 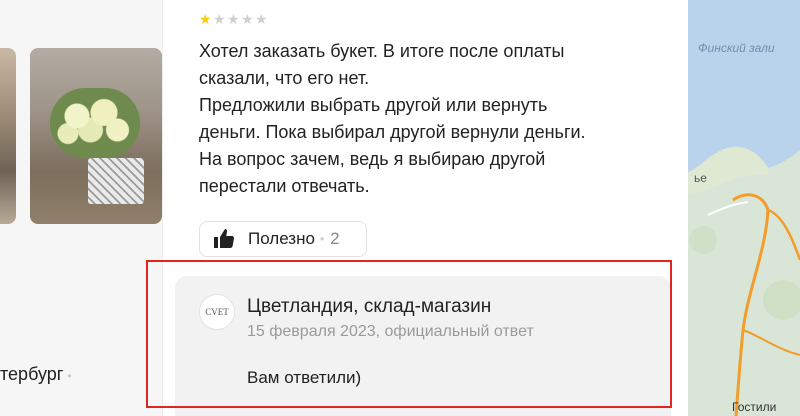 I want to click on map-panel: Финский зали ье Гостили, so click(x=744, y=208).